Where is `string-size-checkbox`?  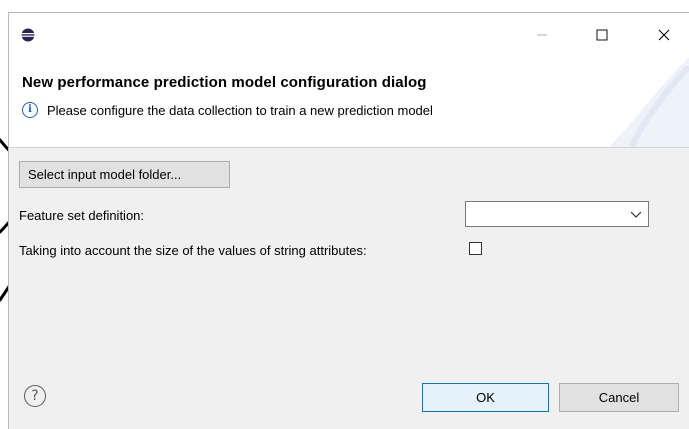
string-size-checkbox is located at coordinates (475, 248).